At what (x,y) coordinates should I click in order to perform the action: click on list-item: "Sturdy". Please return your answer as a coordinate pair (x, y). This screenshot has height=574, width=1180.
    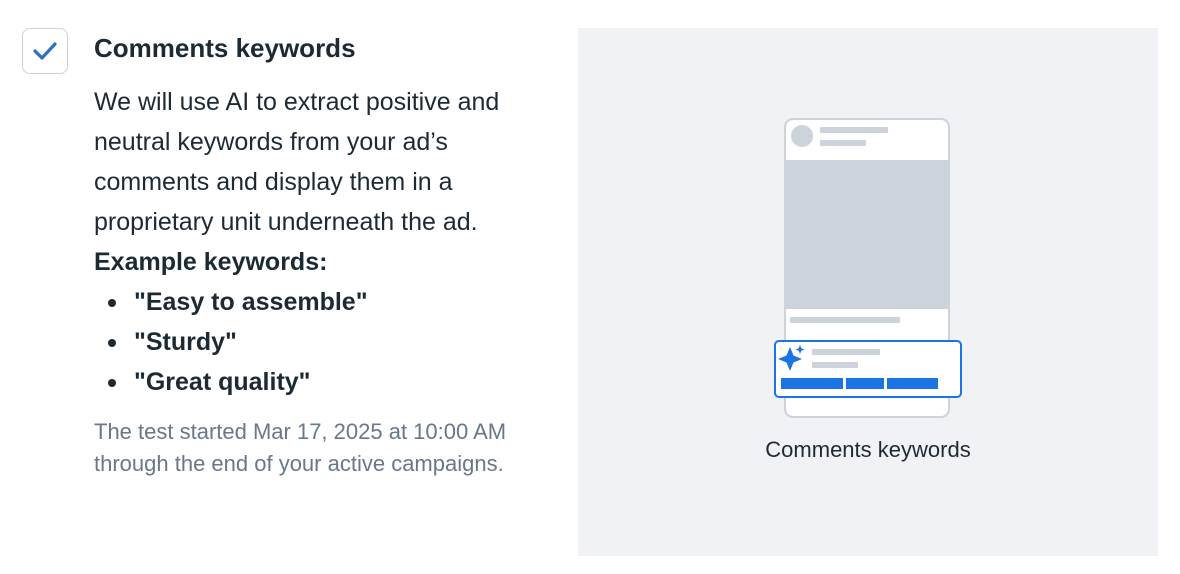
    Looking at the image, I should click on (329, 342).